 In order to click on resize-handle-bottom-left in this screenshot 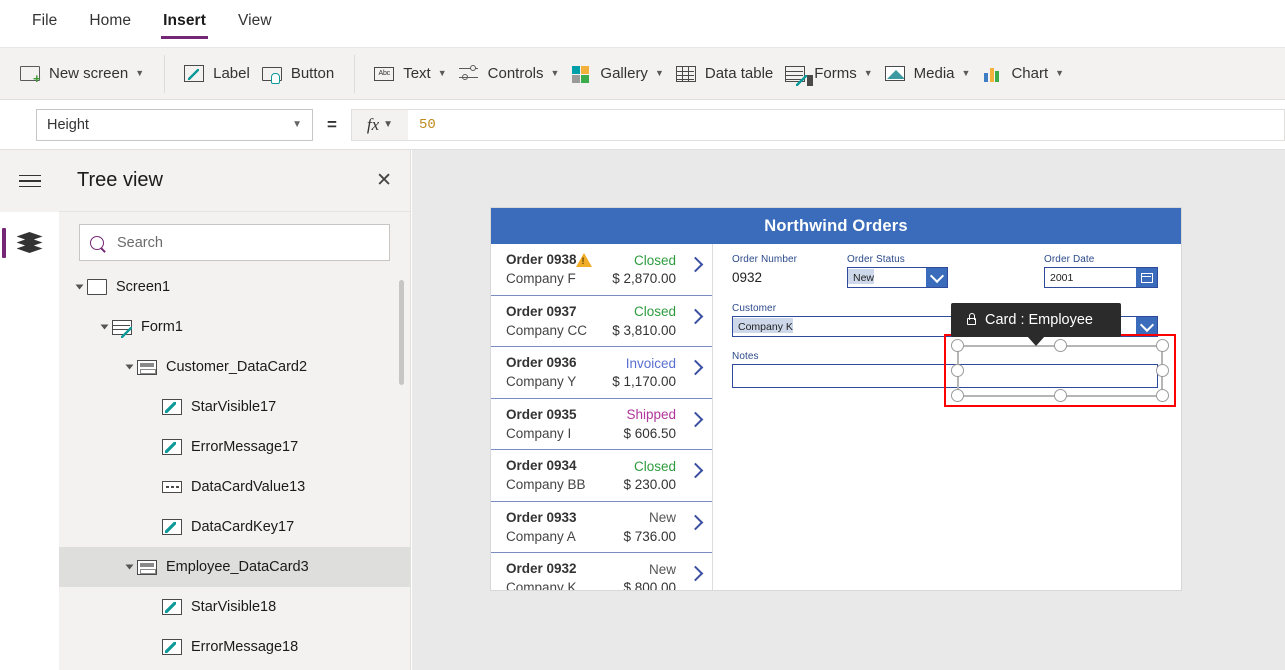, I will do `click(957, 395)`.